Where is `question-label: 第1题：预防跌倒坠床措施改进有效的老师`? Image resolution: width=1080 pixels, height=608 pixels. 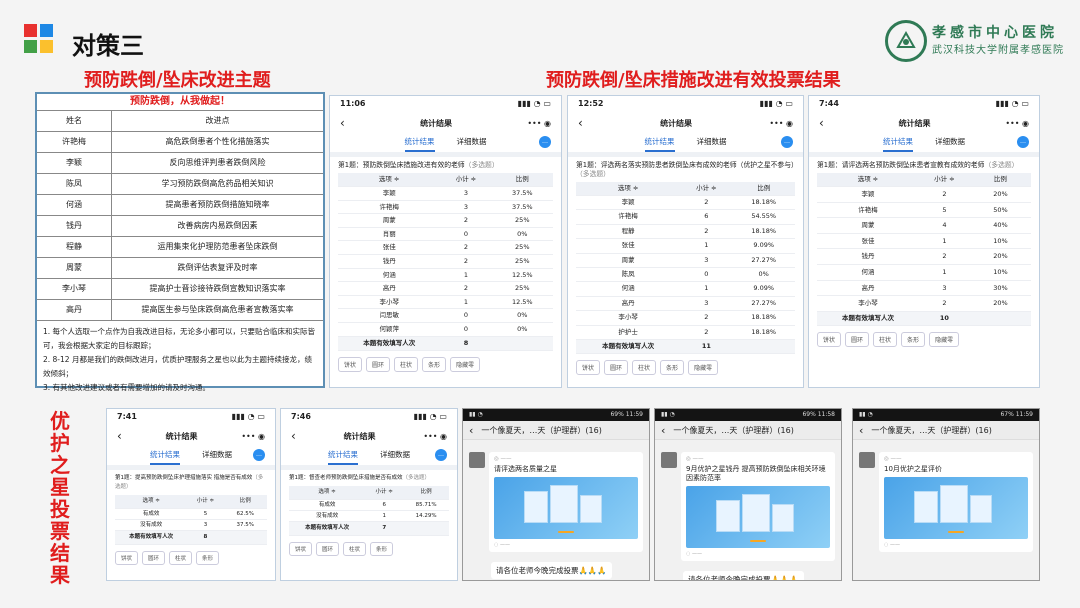 question-label: 第1题：预防跌倒坠床措施改进有效的老师 is located at coordinates (401, 165).